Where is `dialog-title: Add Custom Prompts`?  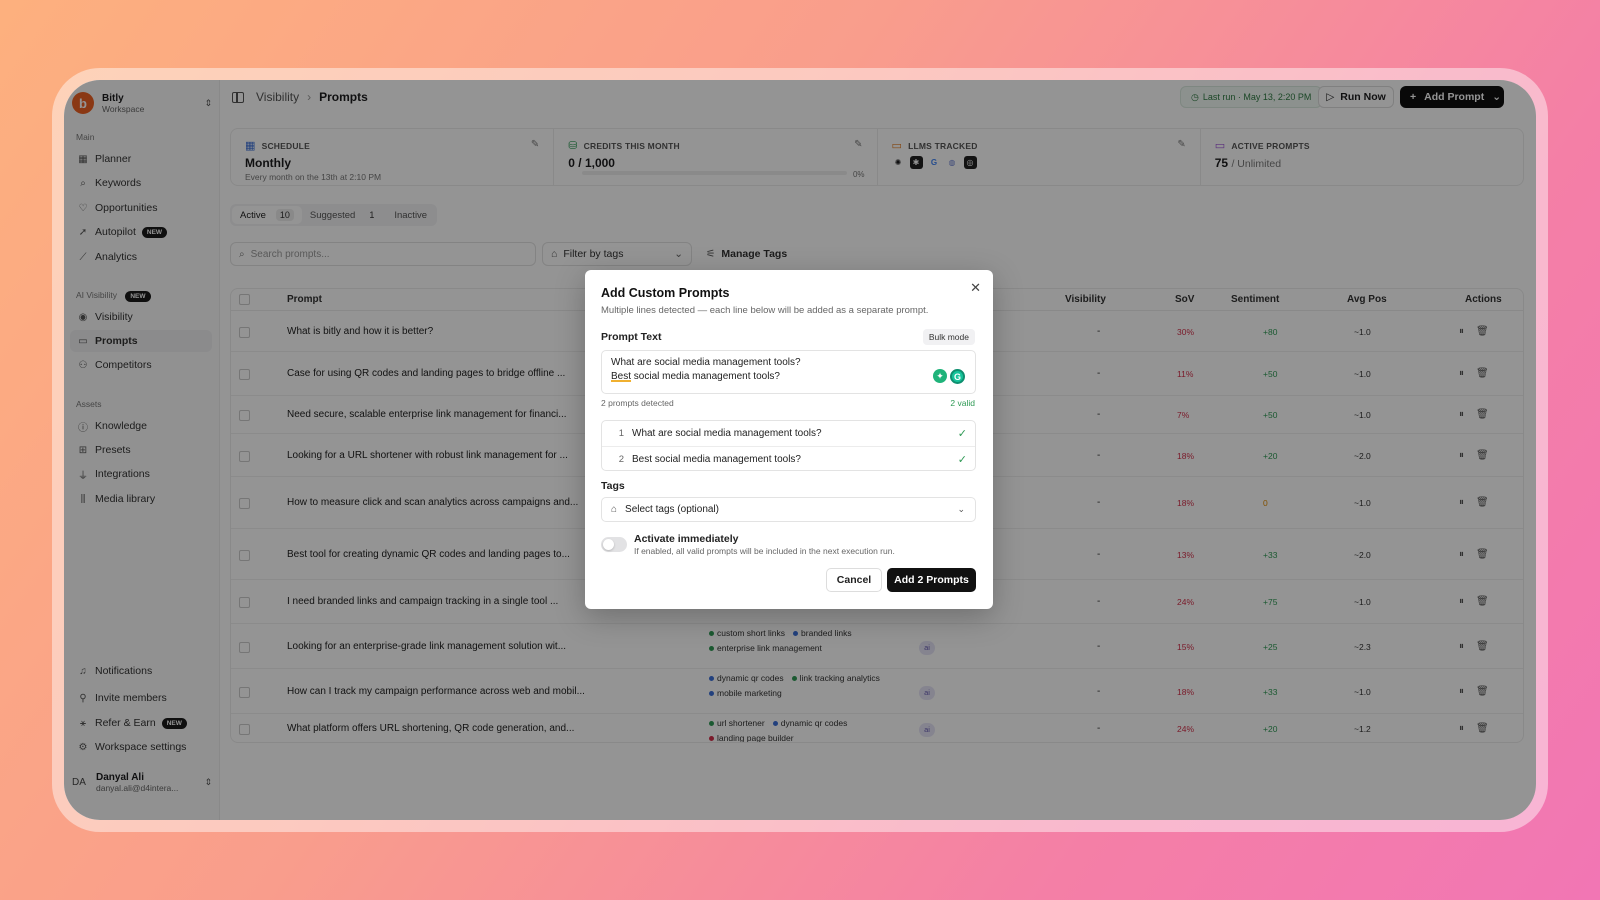
dialog-title: Add Custom Prompts is located at coordinates (665, 293).